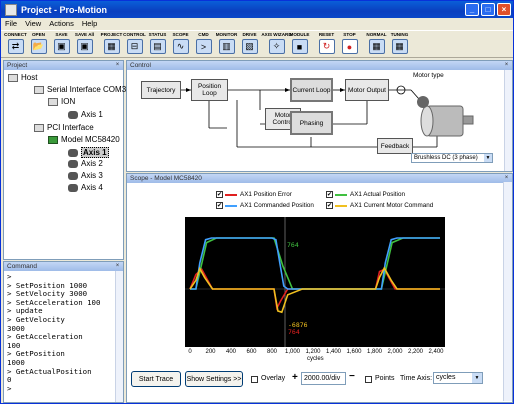 The image size is (514, 404). I want to click on current-loop-block: Current Loop, so click(311, 90).